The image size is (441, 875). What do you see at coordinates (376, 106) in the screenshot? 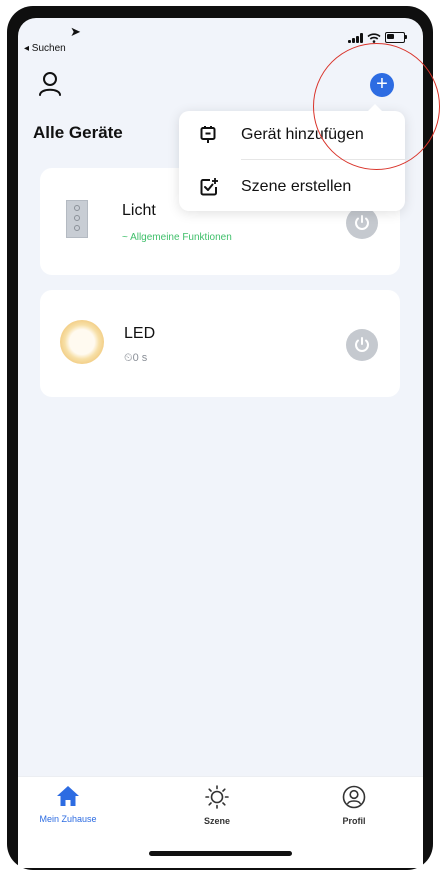
I see `annotation-circle` at bounding box center [376, 106].